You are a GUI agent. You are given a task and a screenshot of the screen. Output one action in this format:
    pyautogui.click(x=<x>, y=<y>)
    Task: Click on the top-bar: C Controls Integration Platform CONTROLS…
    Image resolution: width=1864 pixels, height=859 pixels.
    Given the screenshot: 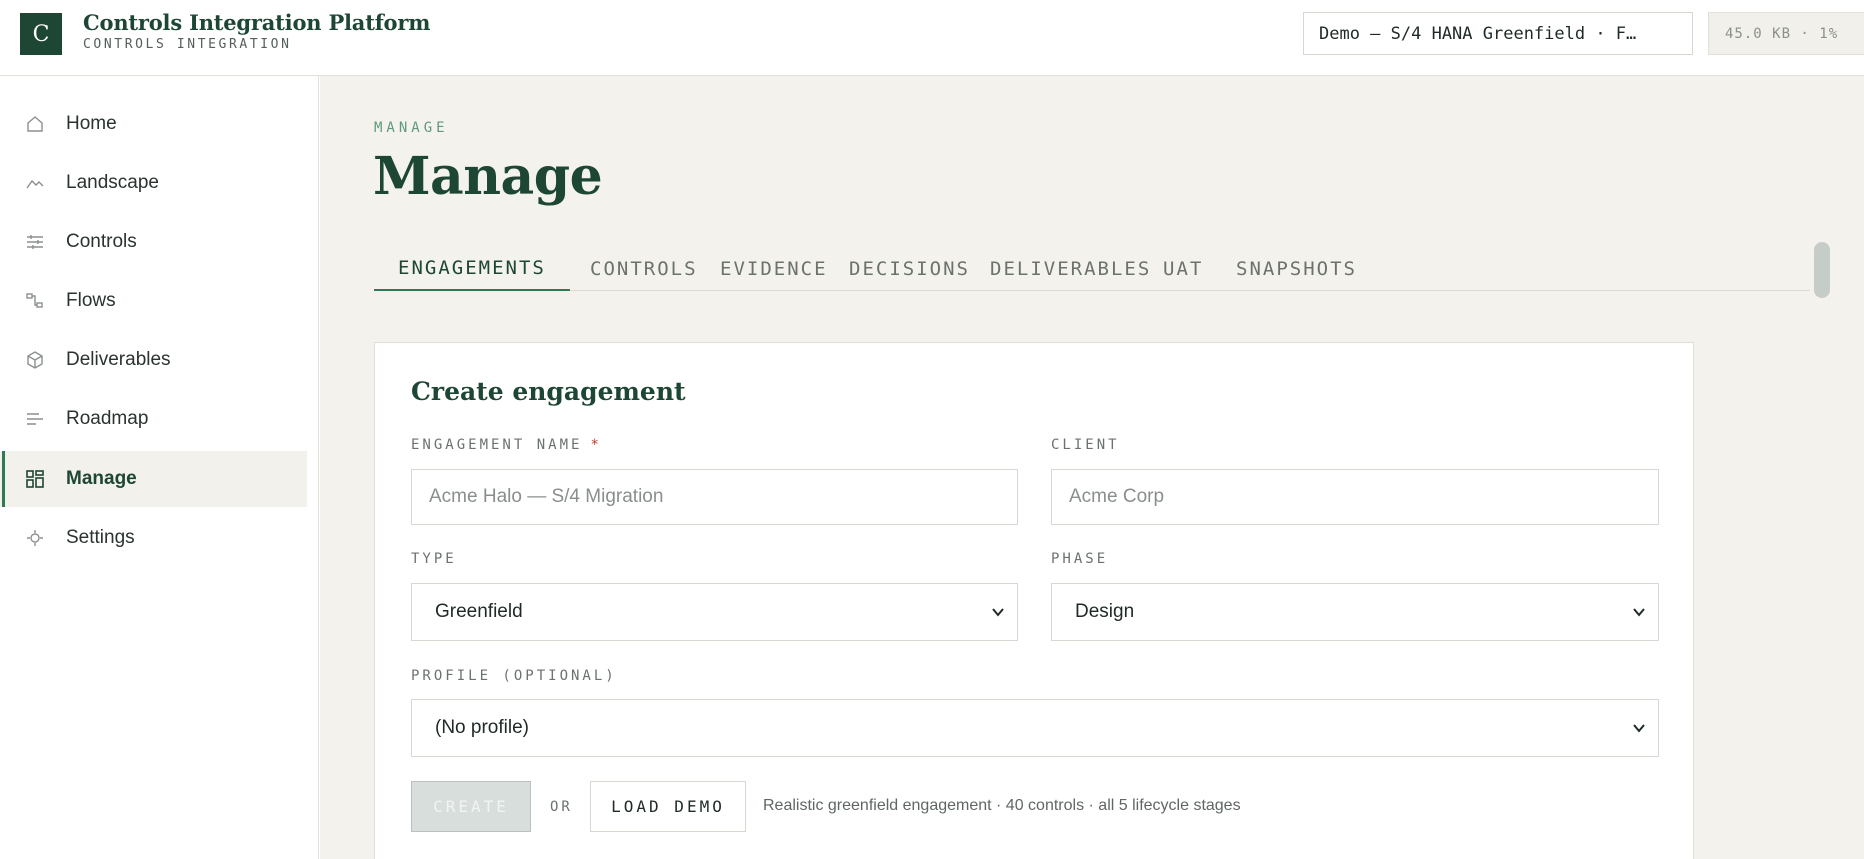 What is the action you would take?
    pyautogui.click(x=932, y=38)
    